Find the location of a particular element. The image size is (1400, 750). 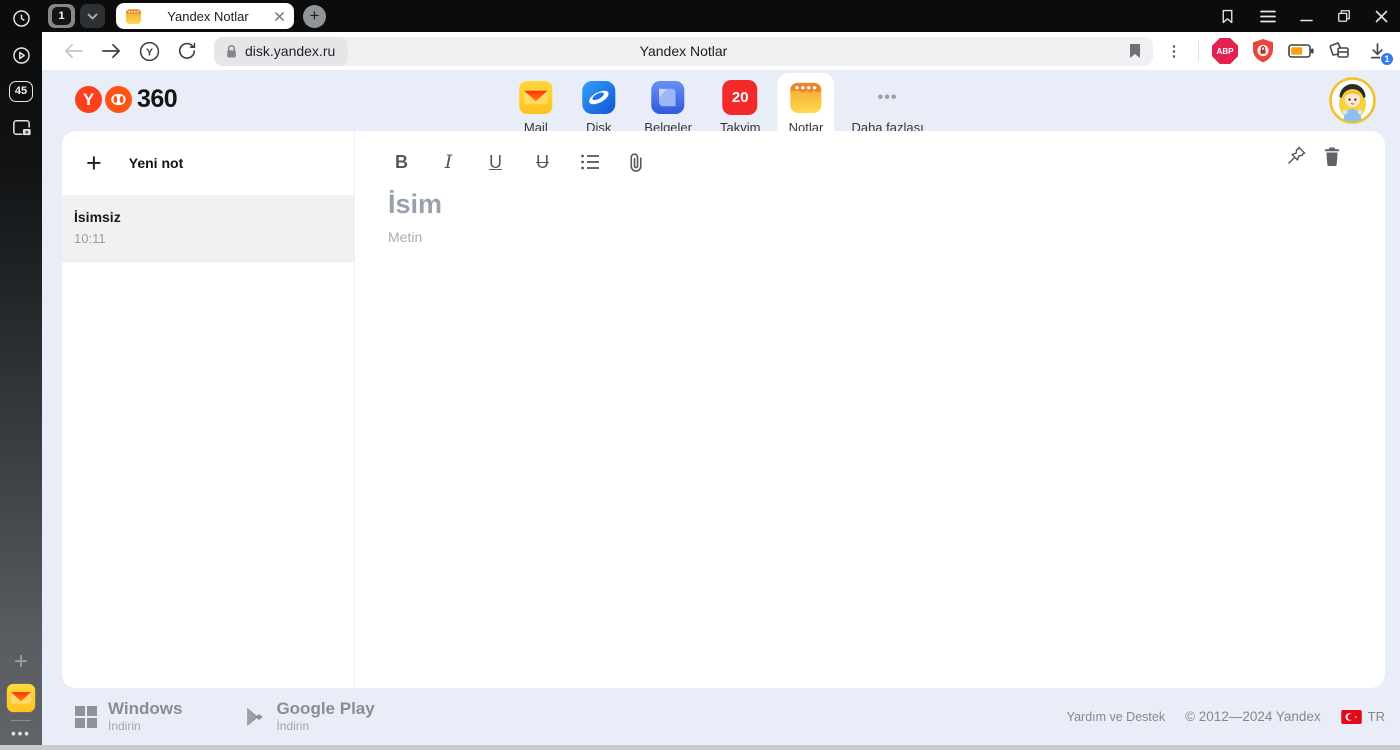

tab-counter-button: 1 is located at coordinates (61, 16).